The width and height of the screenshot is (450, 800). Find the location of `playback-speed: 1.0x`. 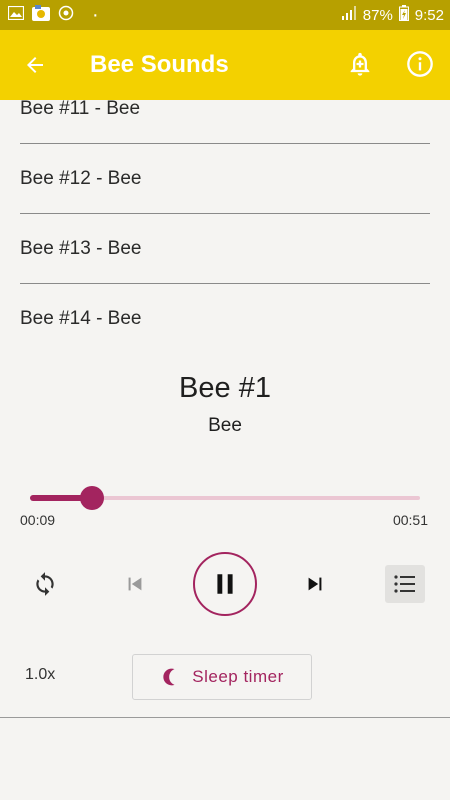

playback-speed: 1.0x is located at coordinates (40, 675).